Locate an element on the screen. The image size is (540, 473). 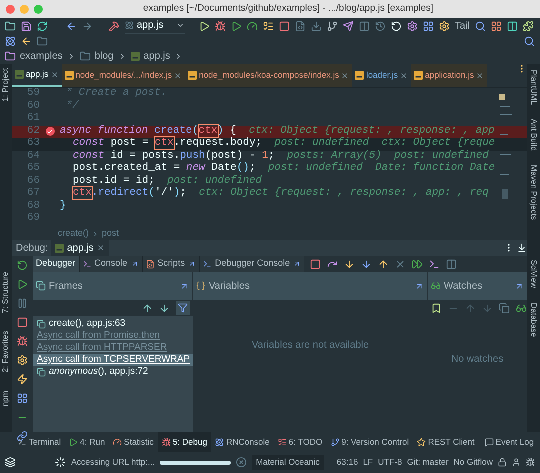
tool-window-label: PlantUML is located at coordinates (534, 88).